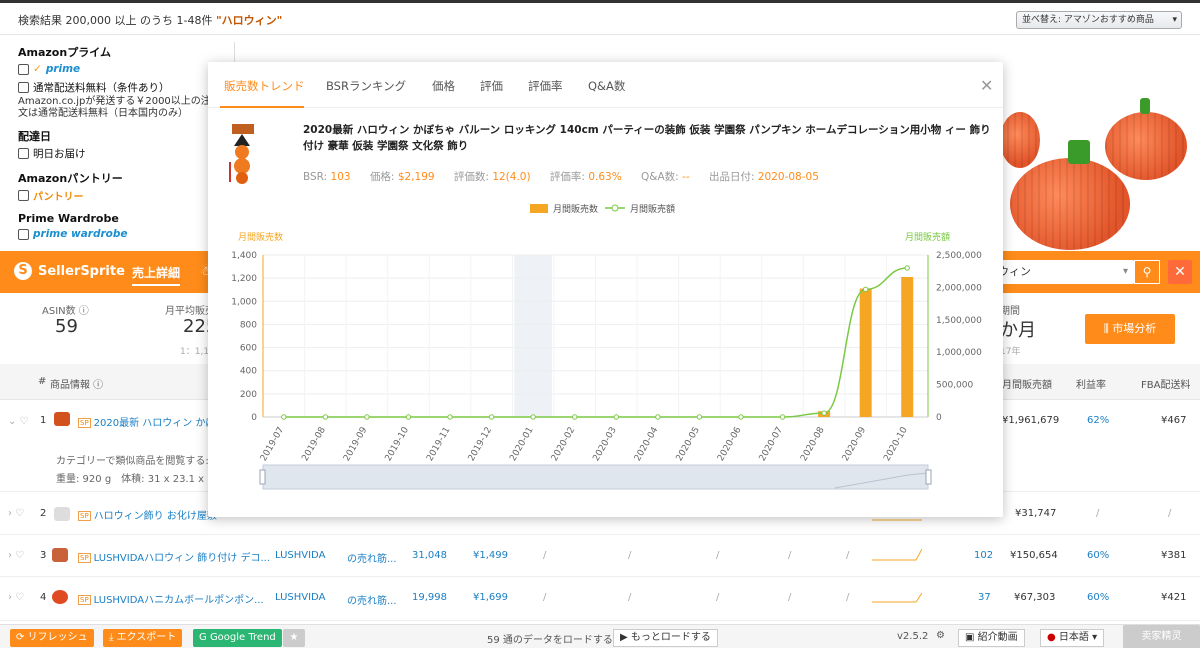  I want to click on product-title: SP 2020最新 ハロウィン かぼ, so click(146, 421).